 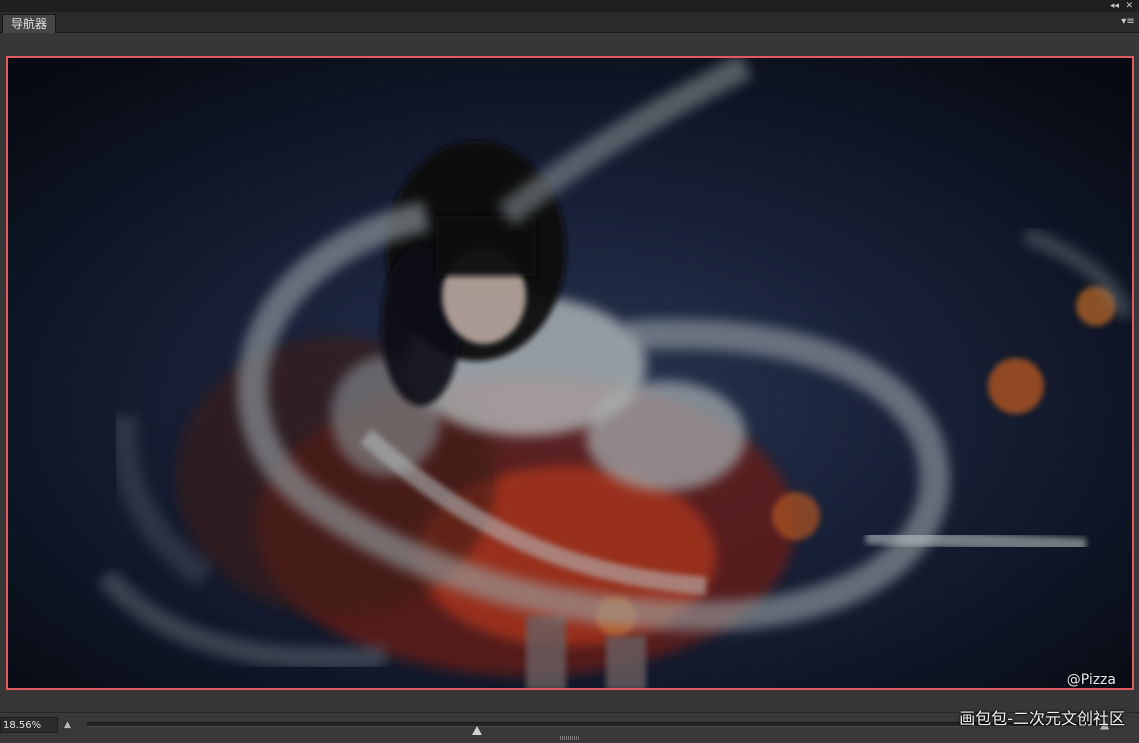 I want to click on tab-navigator: 导航器, so click(x=29, y=23).